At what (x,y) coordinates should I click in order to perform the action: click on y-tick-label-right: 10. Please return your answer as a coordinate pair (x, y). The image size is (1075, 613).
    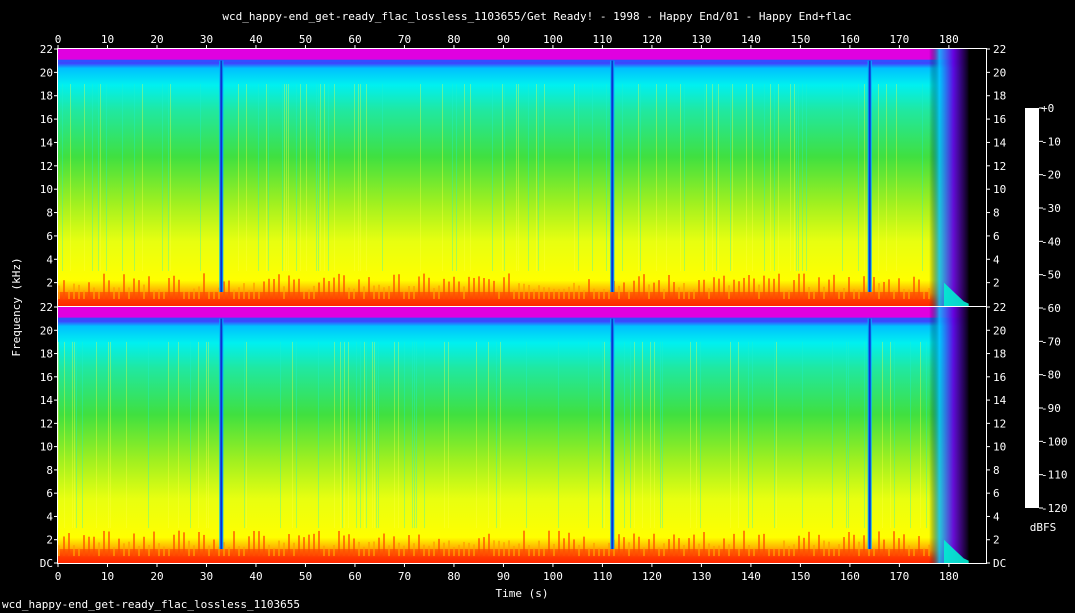
    Looking at the image, I should click on (999, 447).